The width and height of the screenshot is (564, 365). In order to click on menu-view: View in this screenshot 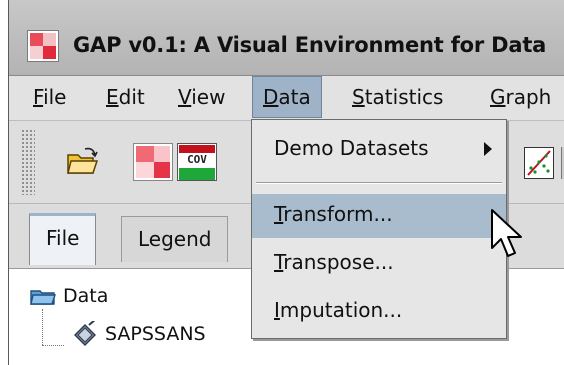, I will do `click(201, 97)`.